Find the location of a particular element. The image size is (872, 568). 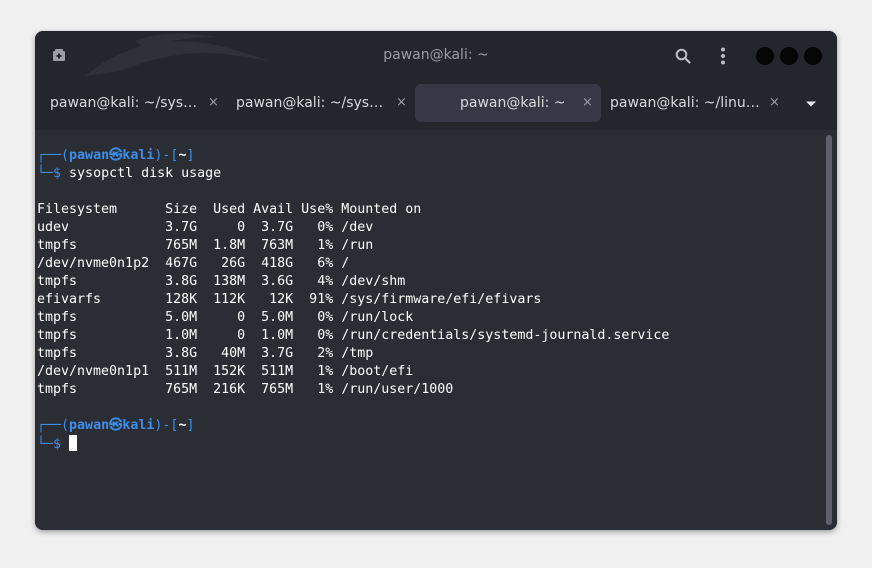

kebab-menu-icon is located at coordinates (723, 56).